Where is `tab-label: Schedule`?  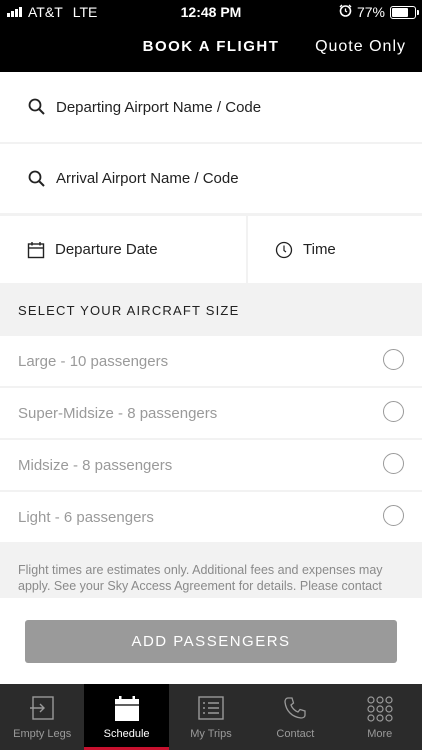
tab-label: Schedule is located at coordinates (126, 734).